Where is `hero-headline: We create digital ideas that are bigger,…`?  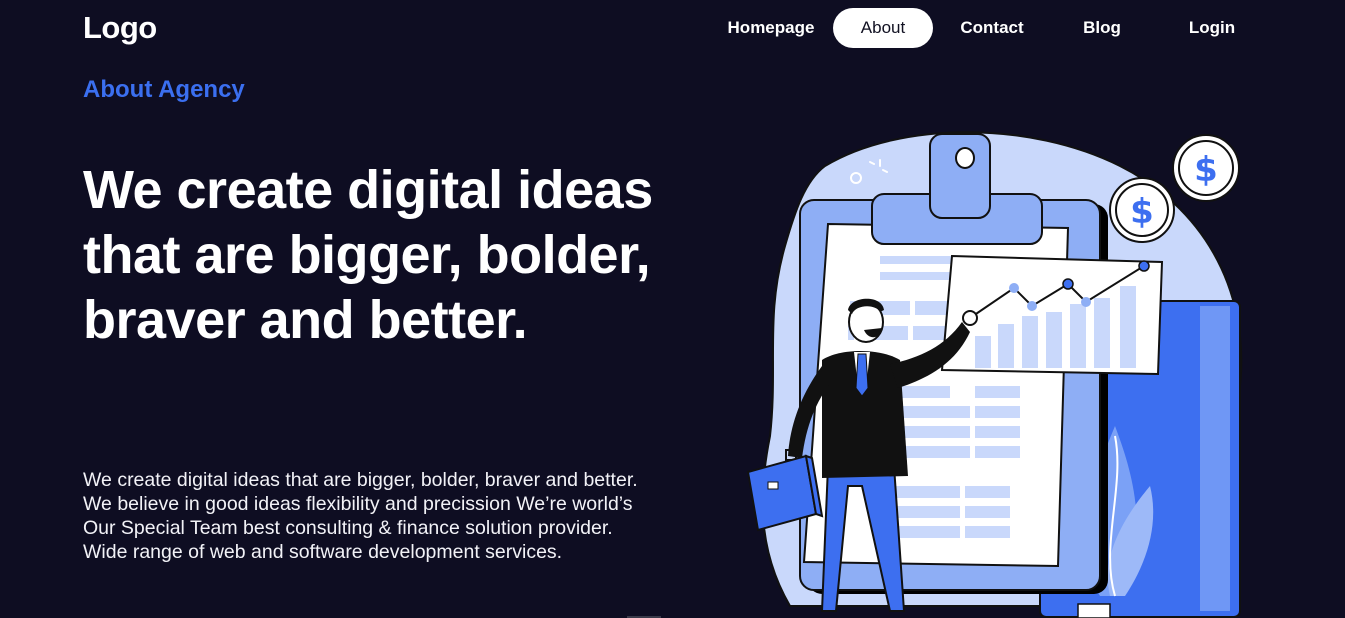 hero-headline: We create digital ideas that are bigger,… is located at coordinates (368, 255).